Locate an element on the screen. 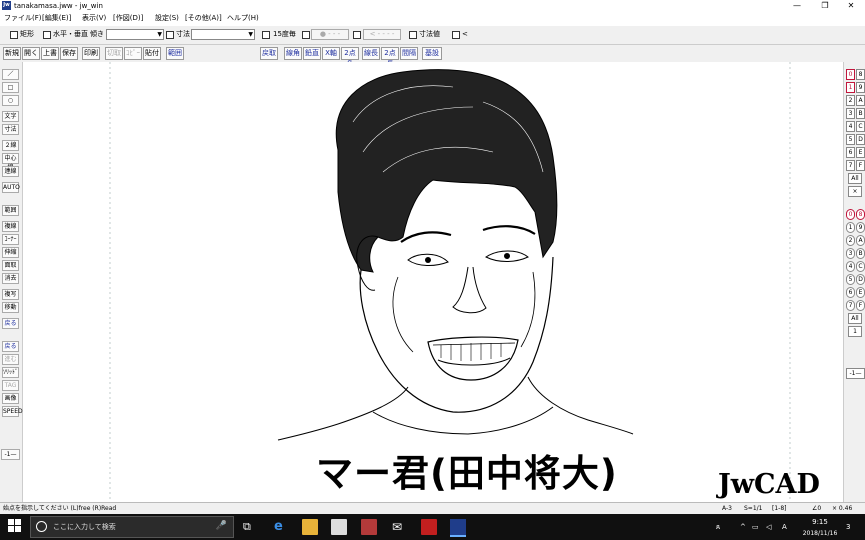  layer-4: 4 is located at coordinates (850, 126).